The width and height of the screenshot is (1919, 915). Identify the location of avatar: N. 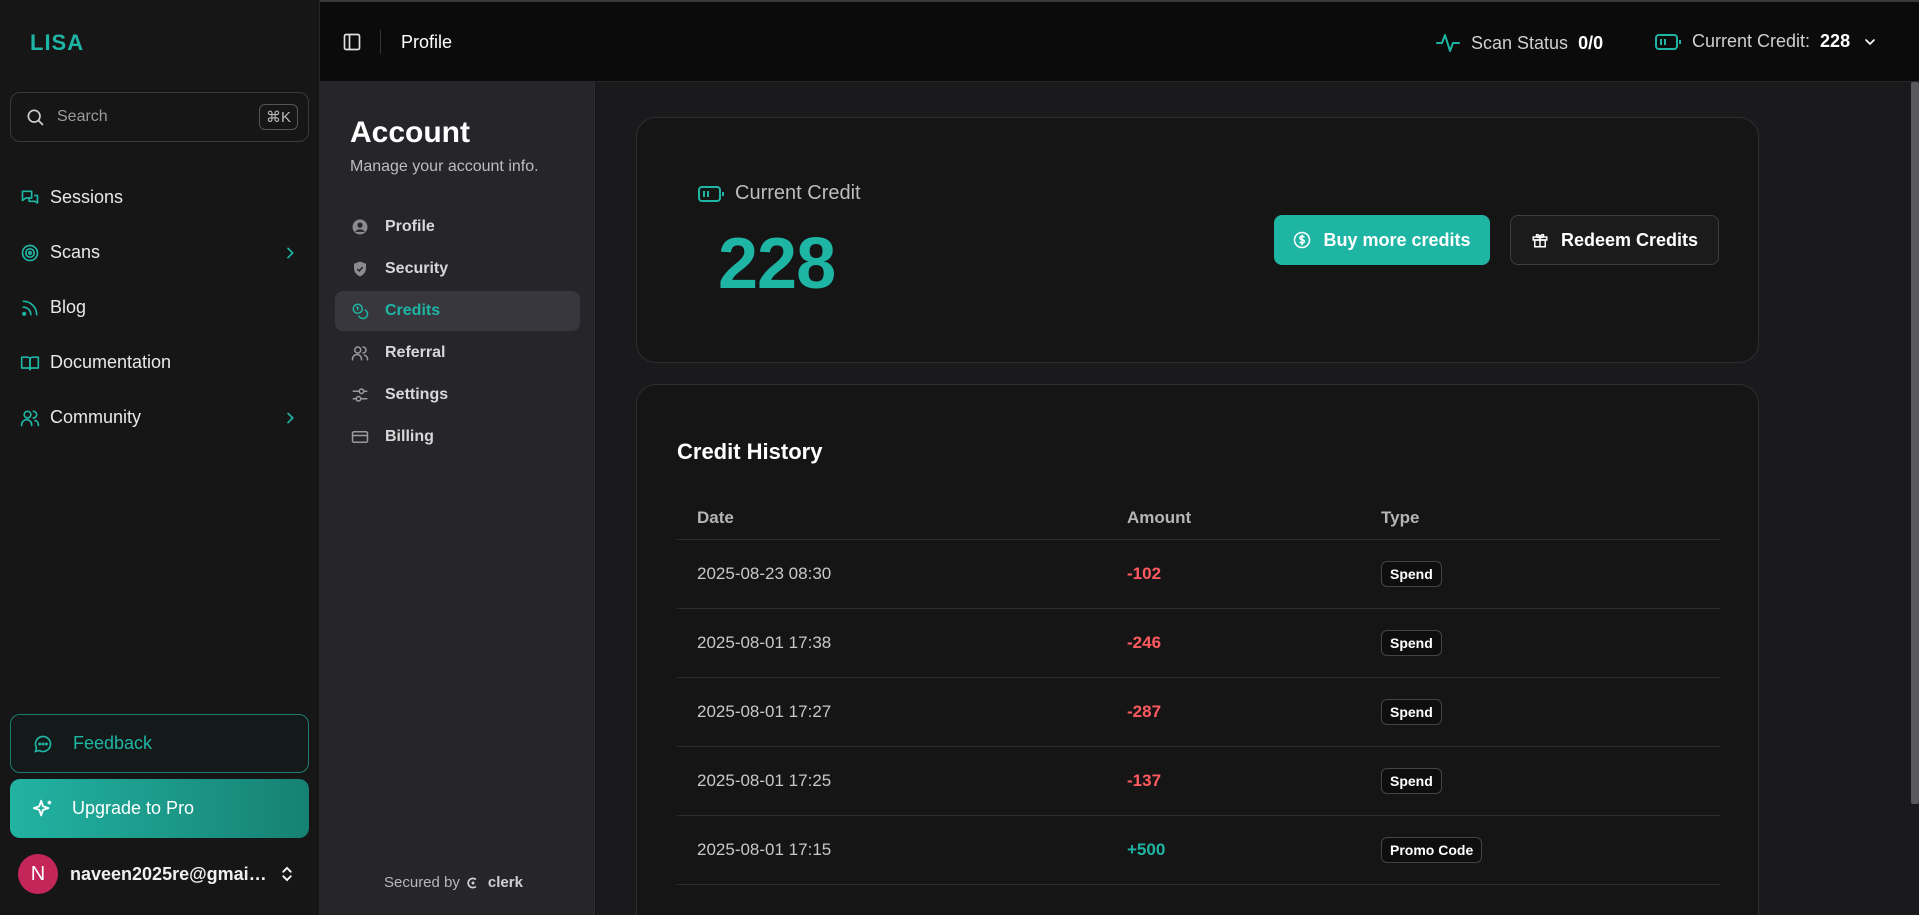
(38, 874).